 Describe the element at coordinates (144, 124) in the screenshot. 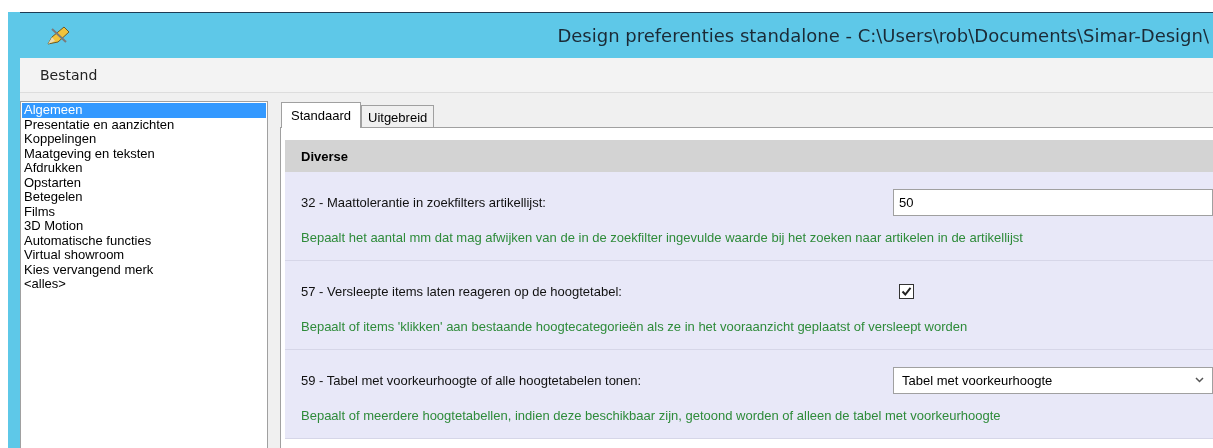

I see `sidebar-item: Presentatie en aanzichten` at that location.